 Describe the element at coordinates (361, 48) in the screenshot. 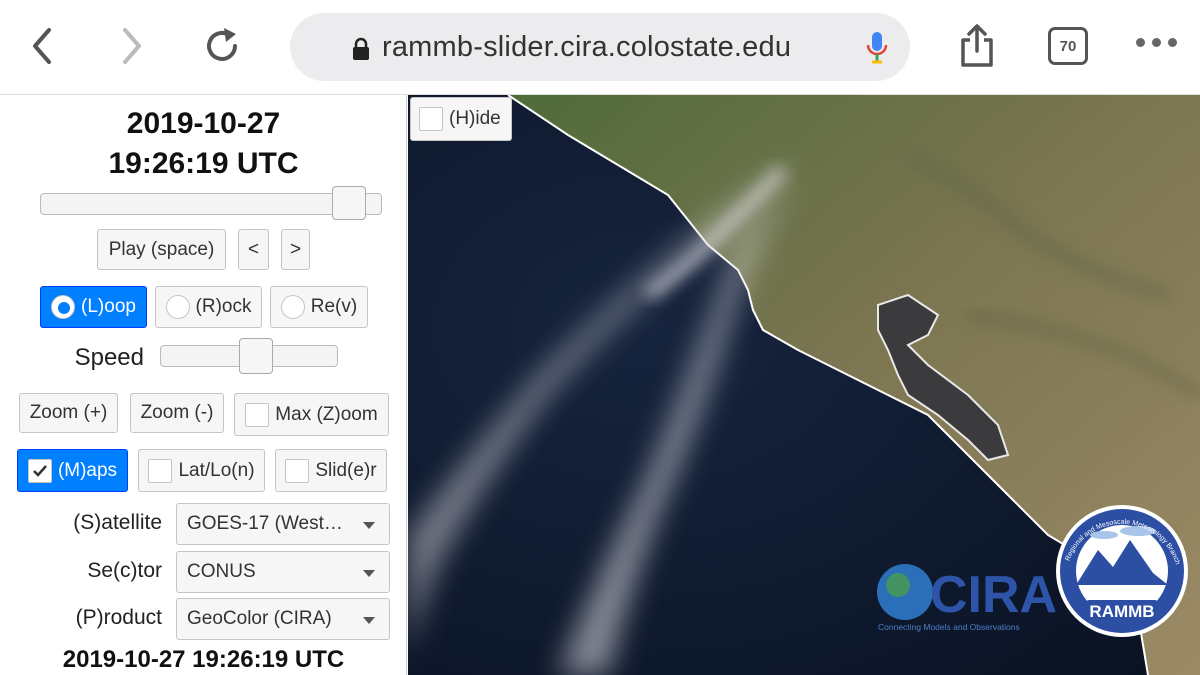

I see `lock-icon` at that location.